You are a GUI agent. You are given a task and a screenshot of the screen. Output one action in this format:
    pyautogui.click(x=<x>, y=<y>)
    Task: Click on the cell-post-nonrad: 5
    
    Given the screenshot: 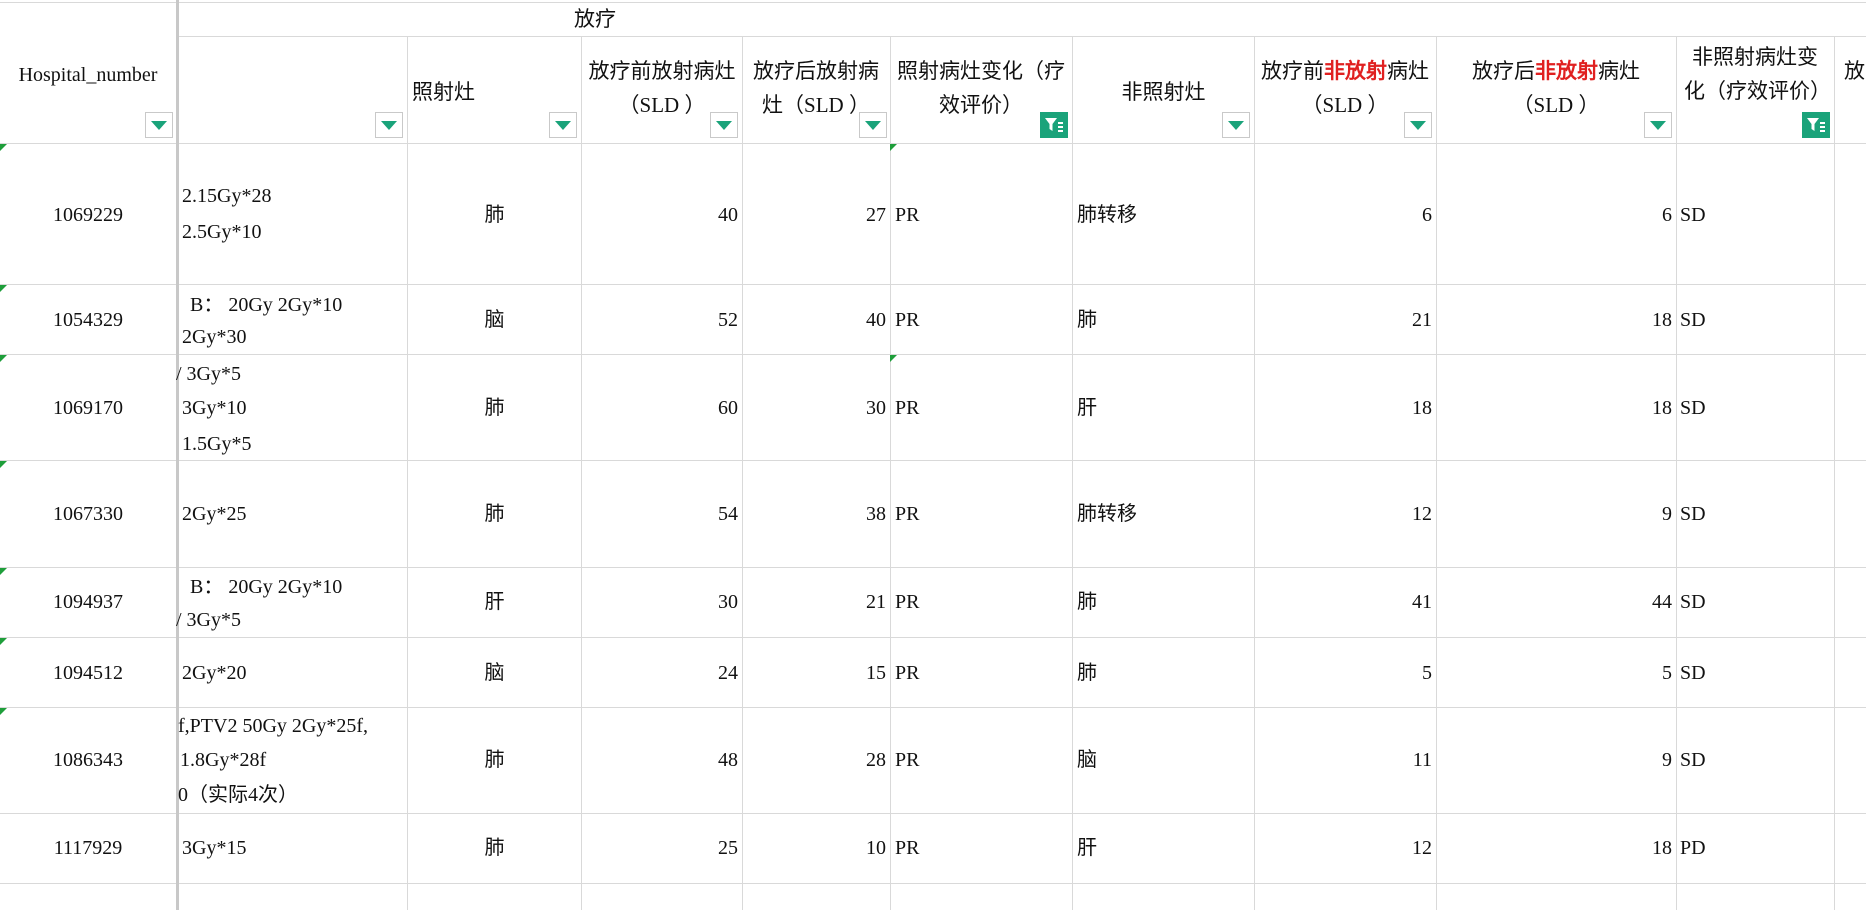 What is the action you would take?
    pyautogui.click(x=1554, y=673)
    